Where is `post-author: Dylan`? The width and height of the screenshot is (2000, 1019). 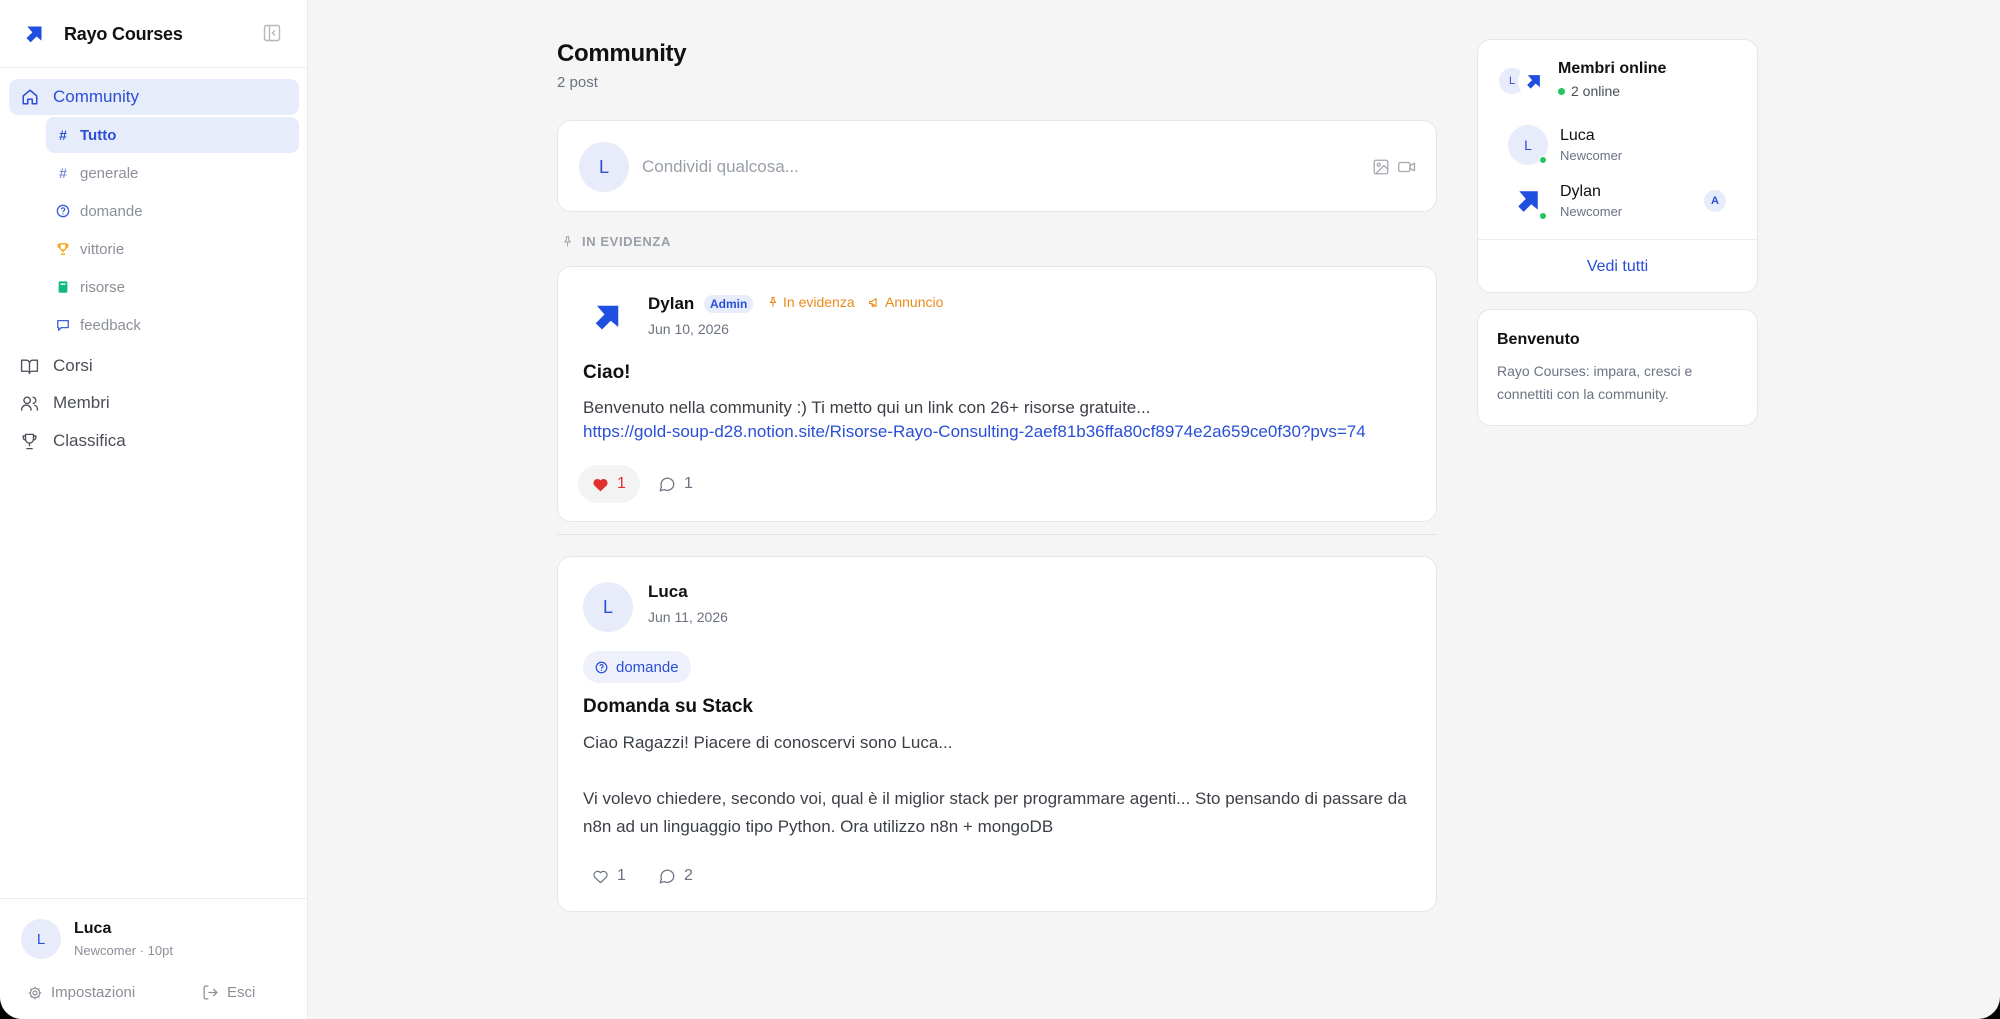 post-author: Dylan is located at coordinates (671, 304).